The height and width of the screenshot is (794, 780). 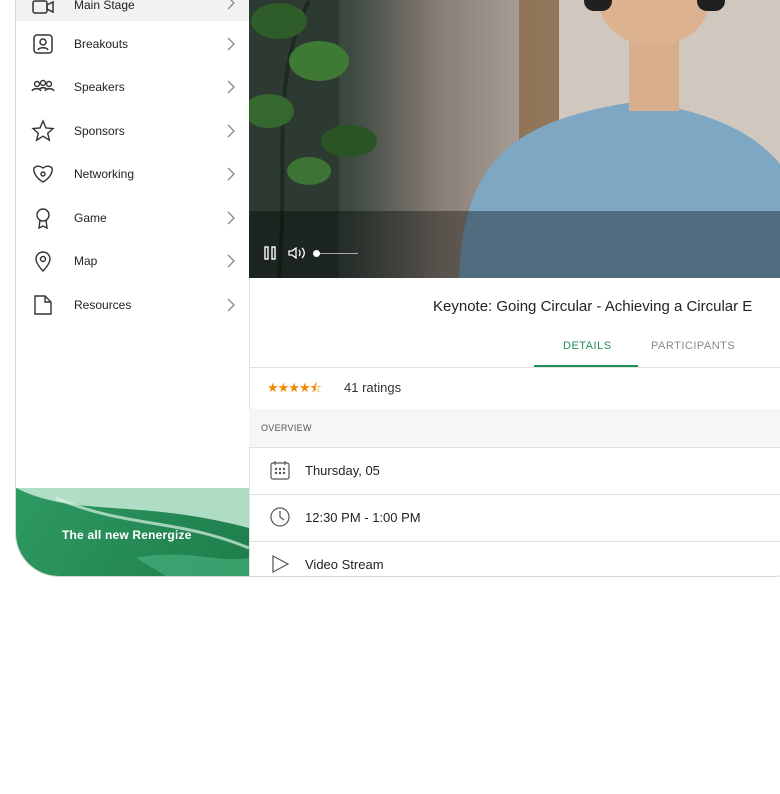 I want to click on video-camera-icon, so click(x=43, y=9).